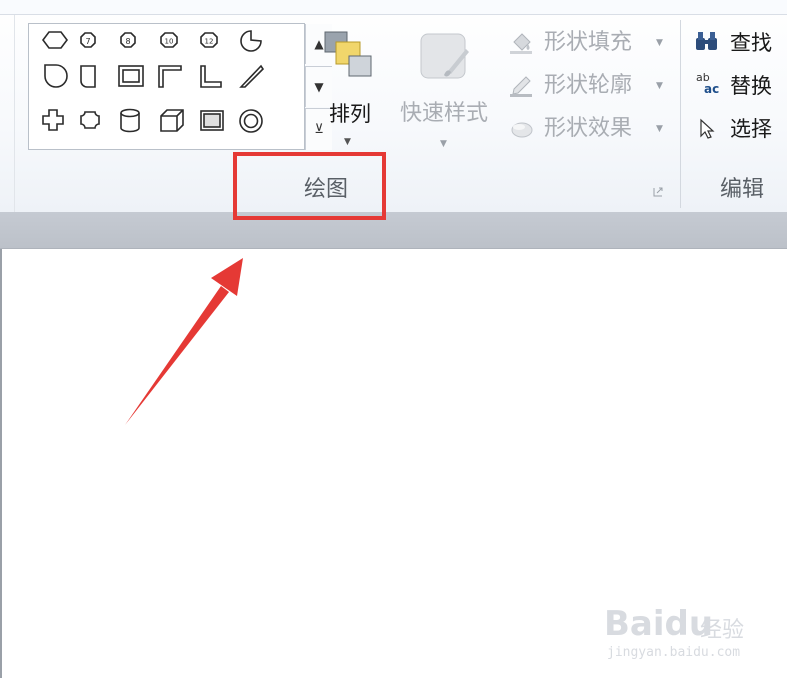  What do you see at coordinates (722, 630) in the screenshot?
I see `watermark-cn: 经验` at bounding box center [722, 630].